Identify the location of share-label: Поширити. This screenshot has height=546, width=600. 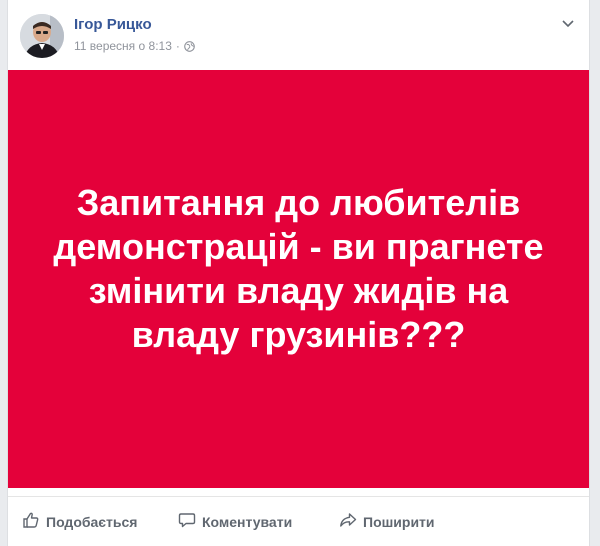
(399, 521).